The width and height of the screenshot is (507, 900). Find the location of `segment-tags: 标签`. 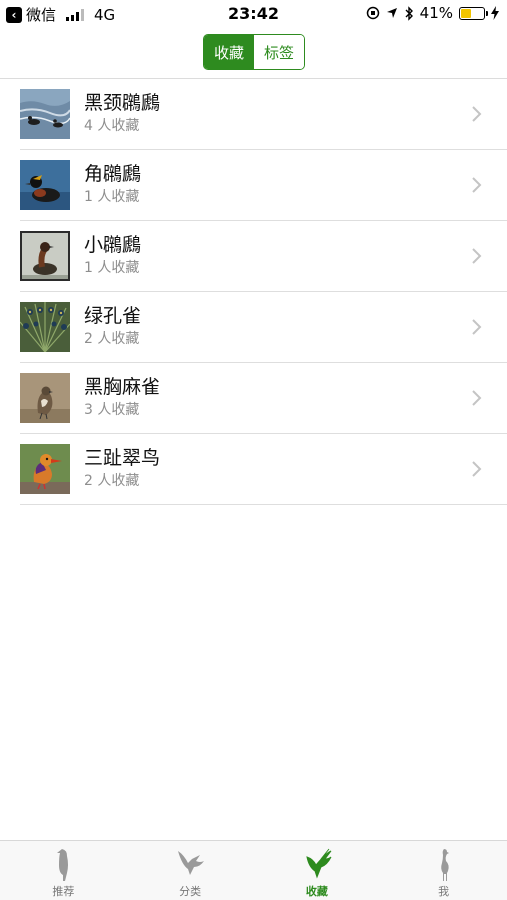

segment-tags: 标签 is located at coordinates (279, 52).